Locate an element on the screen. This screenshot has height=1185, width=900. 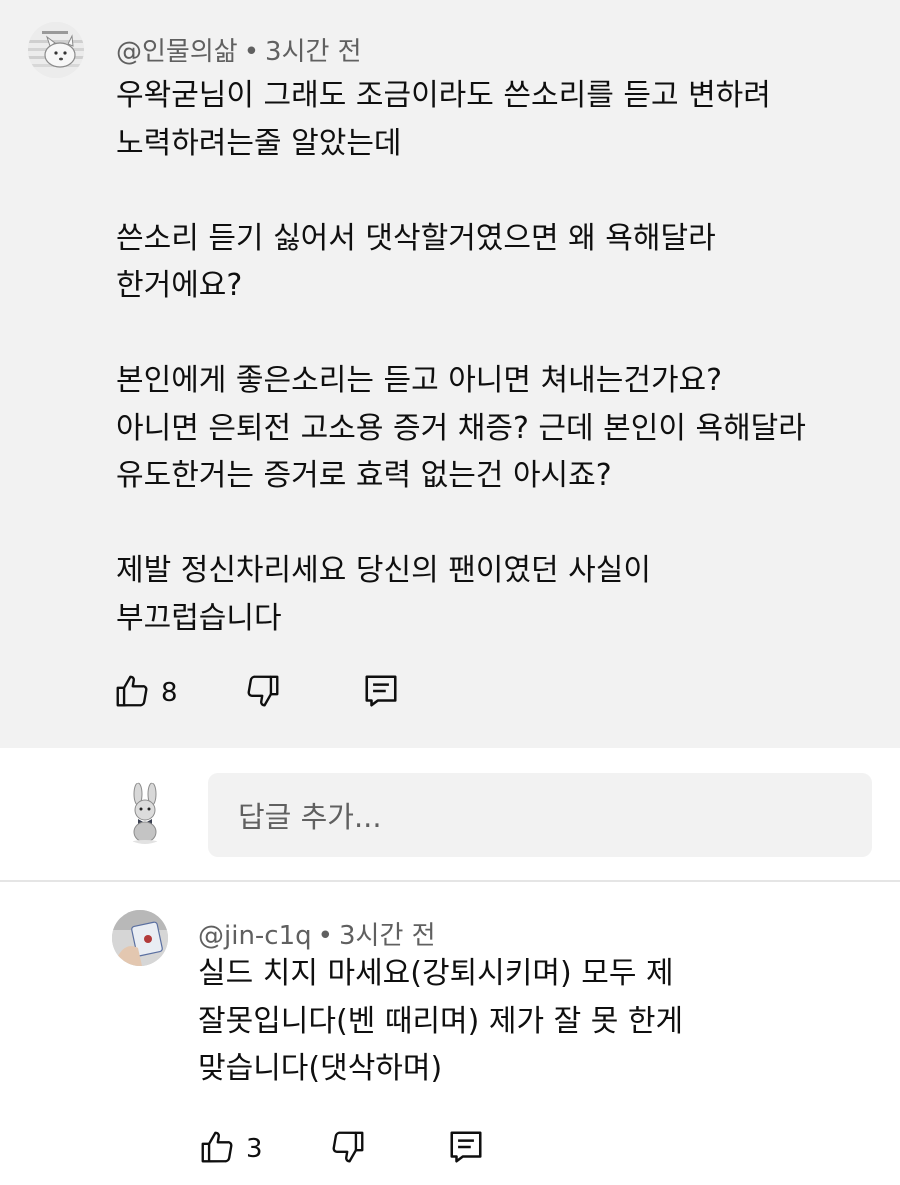
like-button: 8 is located at coordinates (145, 693).